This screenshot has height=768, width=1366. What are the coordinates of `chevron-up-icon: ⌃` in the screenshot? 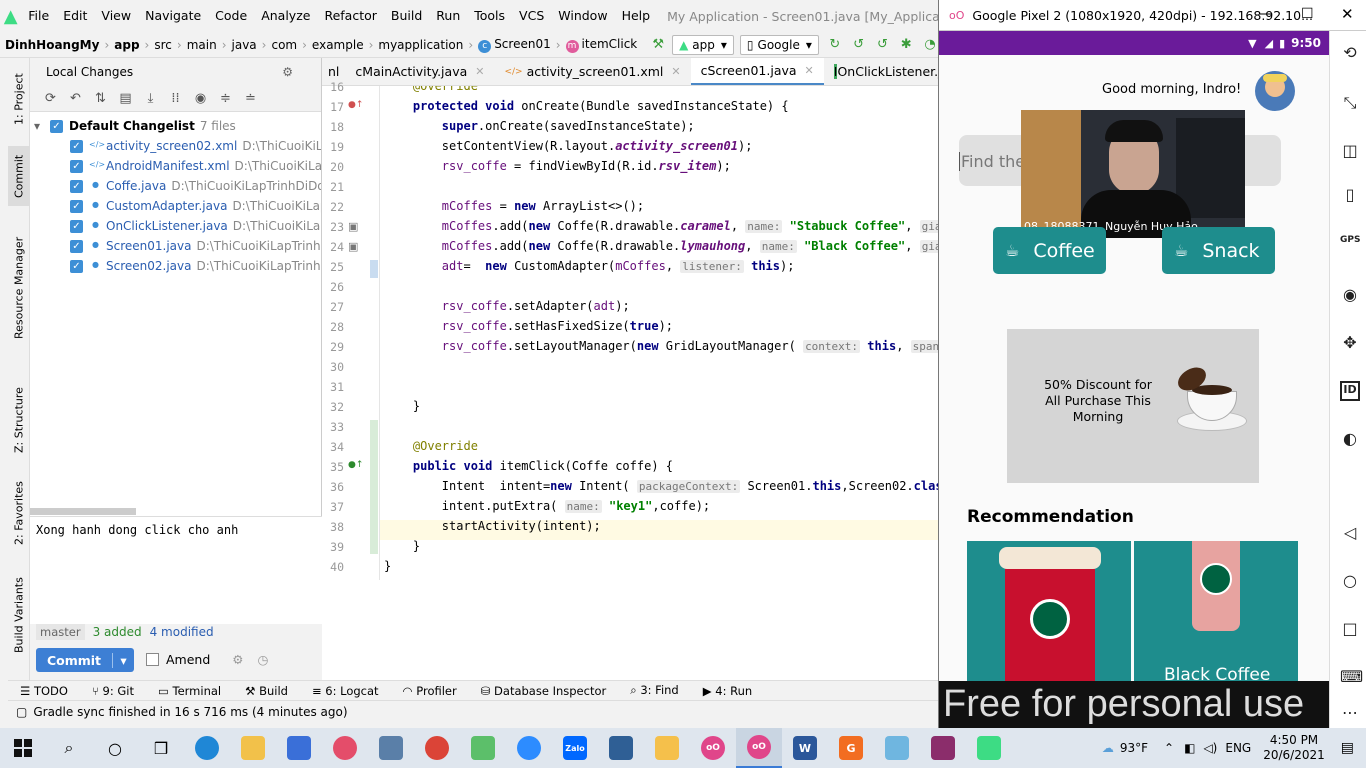 It's located at (1169, 748).